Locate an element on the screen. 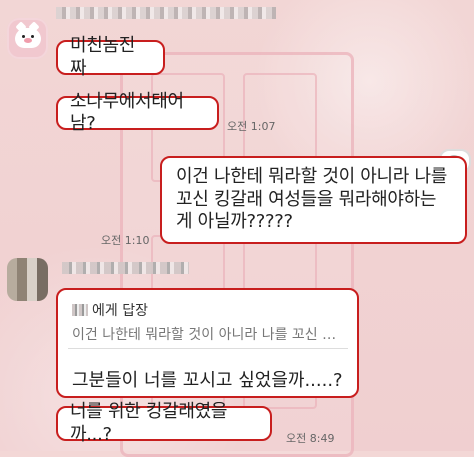 The image size is (474, 457). reply-text: 그분들이 너를 꼬시고 싶었을까.....? is located at coordinates (207, 380).